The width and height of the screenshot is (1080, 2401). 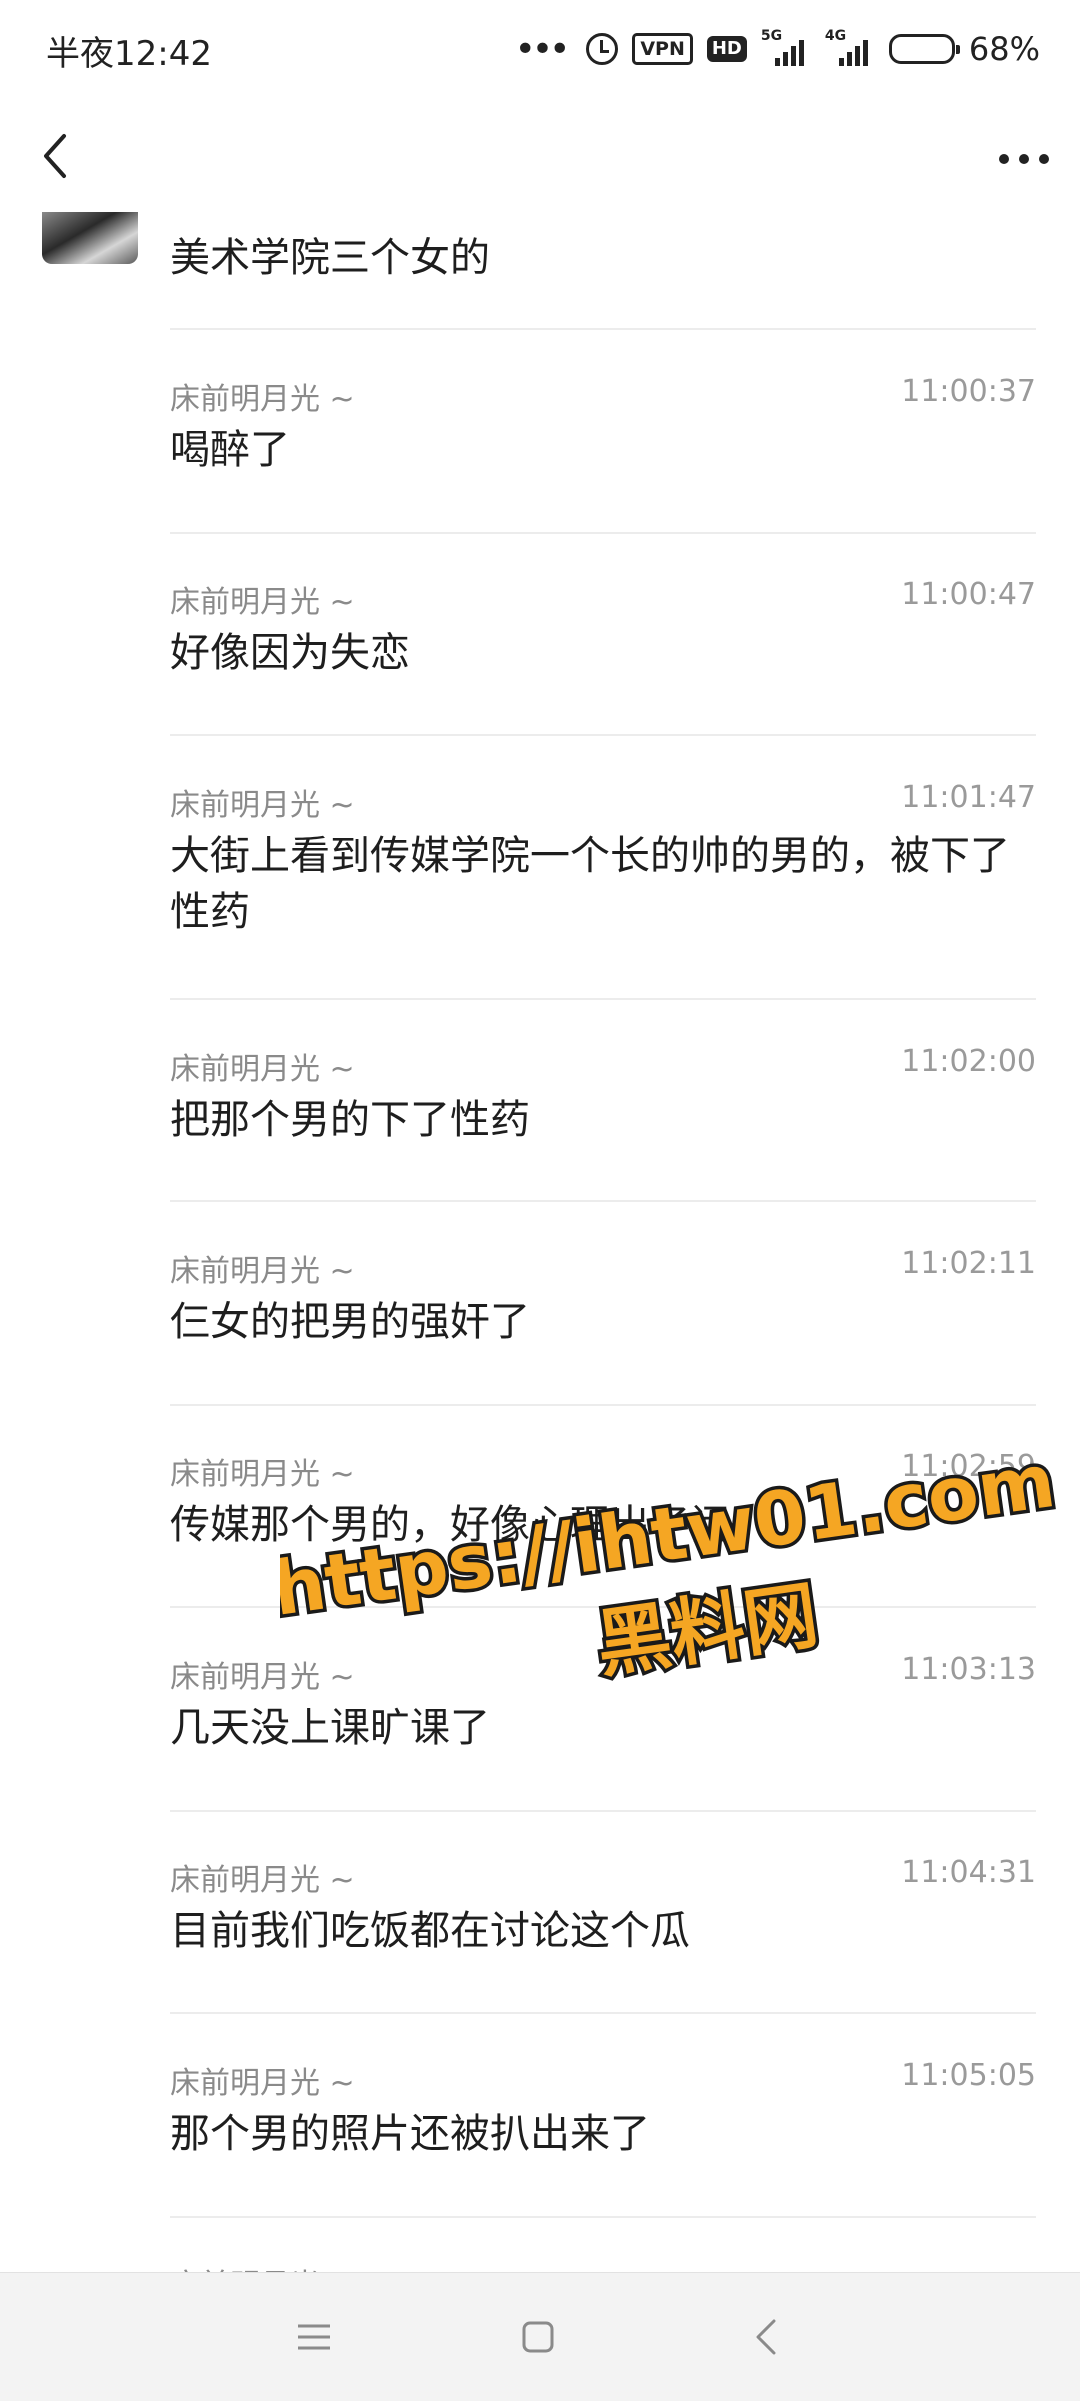 I want to click on message-body: 仨女的把男的强奸了, so click(x=350, y=1322).